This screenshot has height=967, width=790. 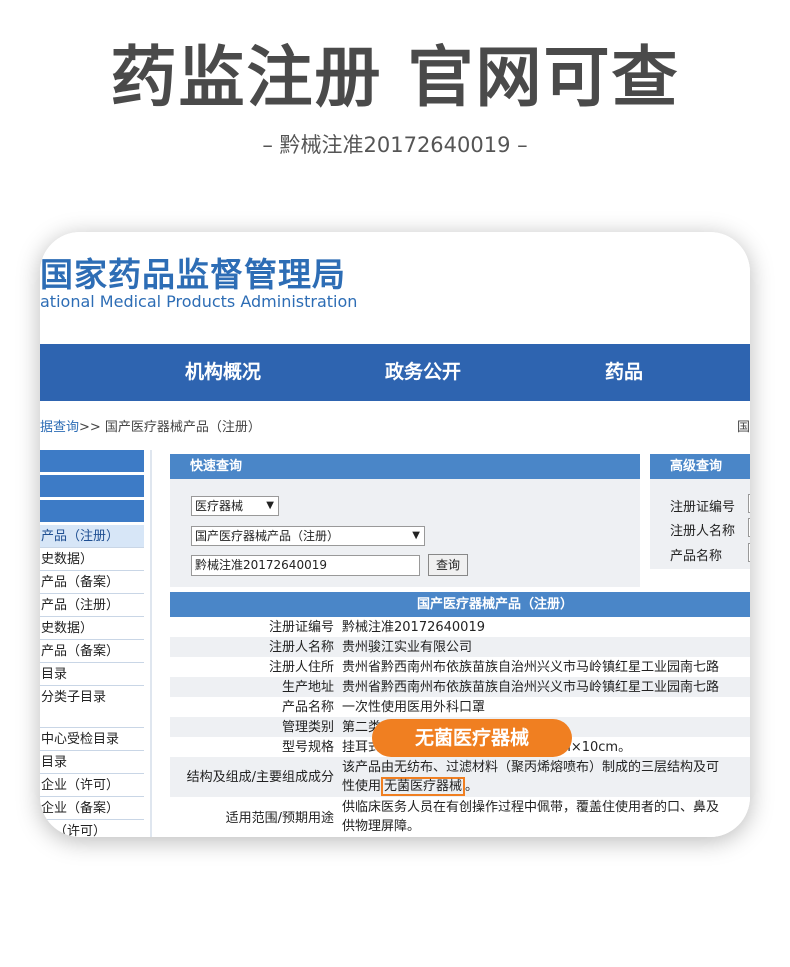 I want to click on row-key: 注册证编号, so click(x=301, y=627).